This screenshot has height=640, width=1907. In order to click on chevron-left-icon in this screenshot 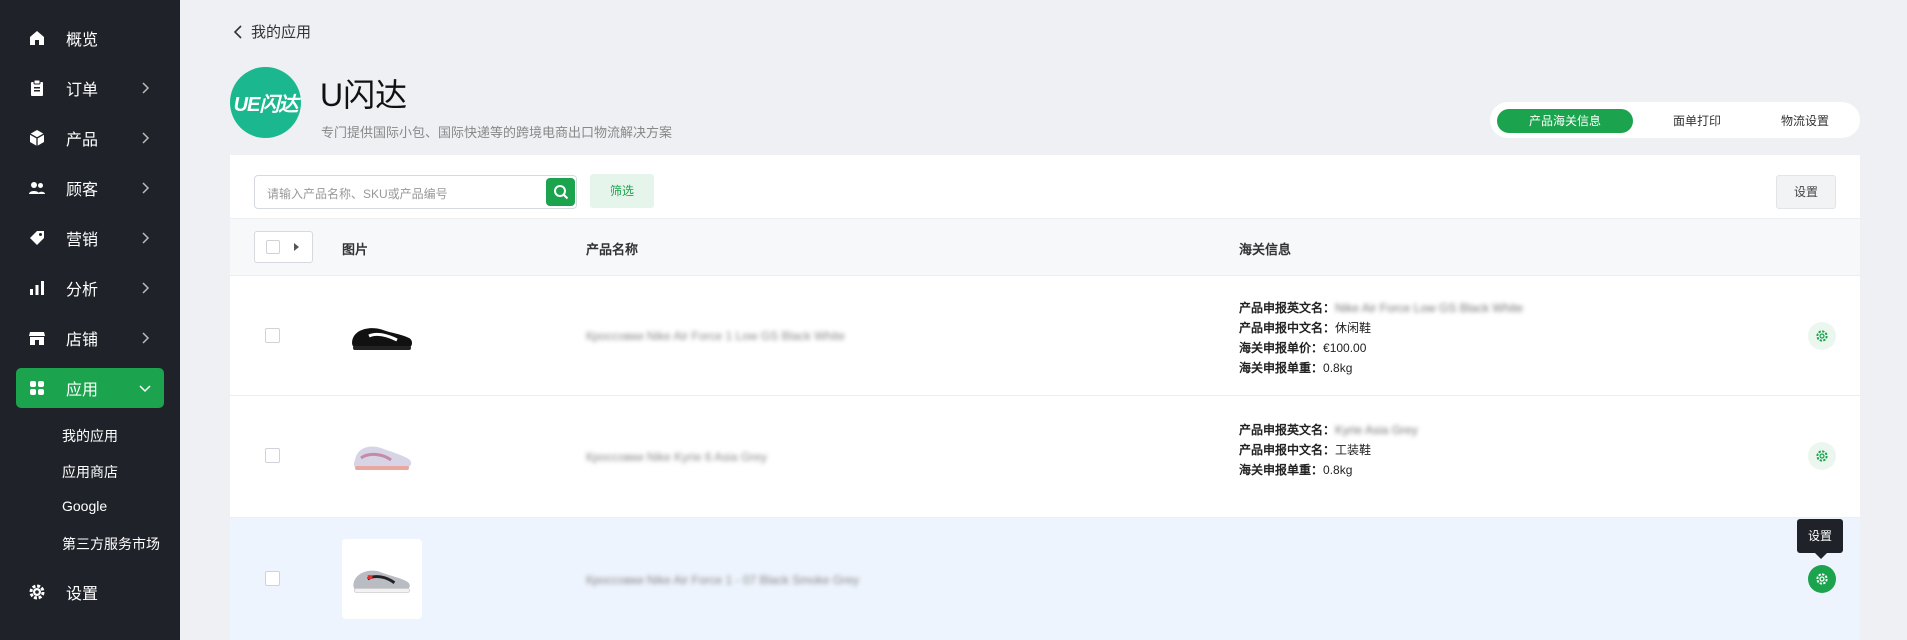, I will do `click(237, 31)`.